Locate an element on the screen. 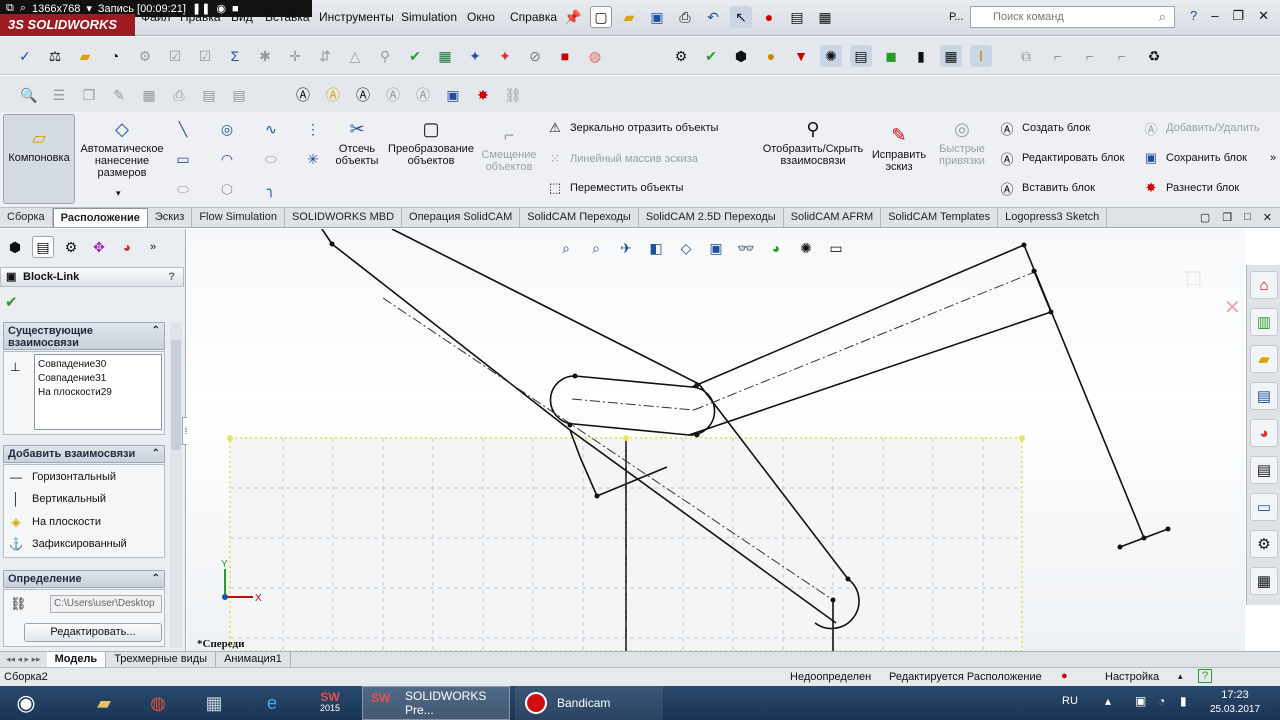 This screenshot has height=720, width=1280. tool2-icon: ⚲ is located at coordinates (385, 56).